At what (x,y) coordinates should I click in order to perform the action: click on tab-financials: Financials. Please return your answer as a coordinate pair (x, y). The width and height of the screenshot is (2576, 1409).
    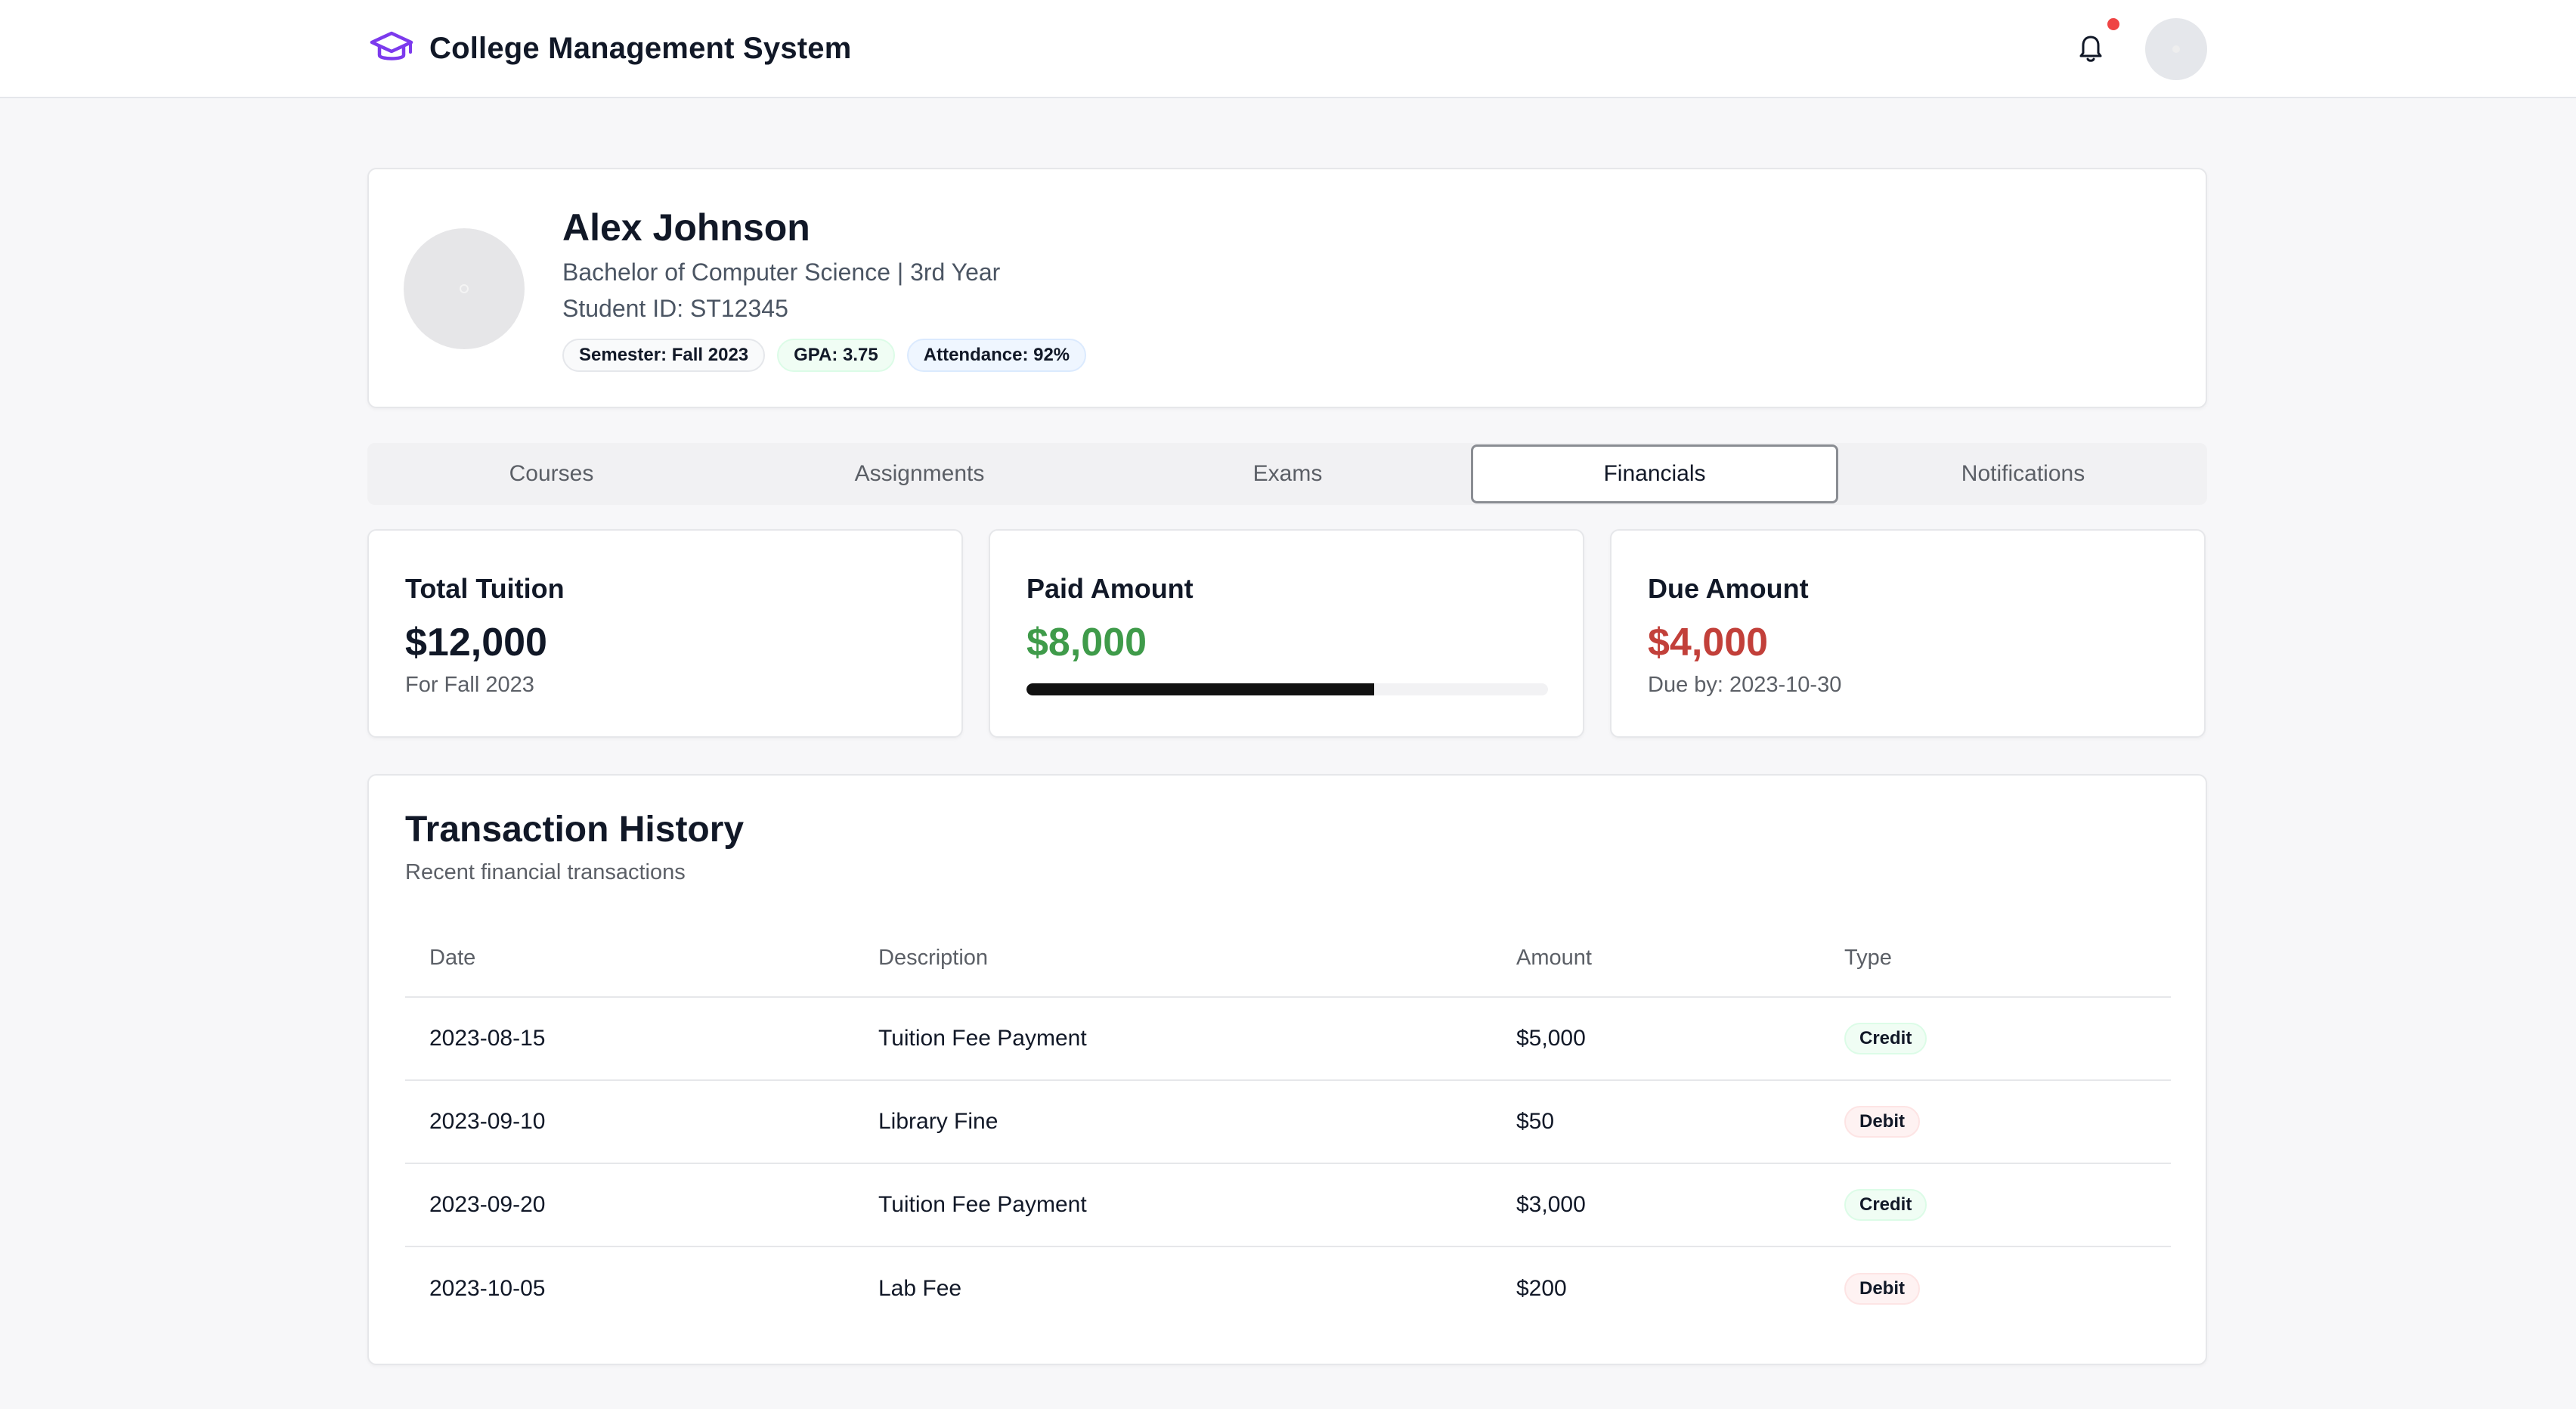
    Looking at the image, I should click on (1654, 473).